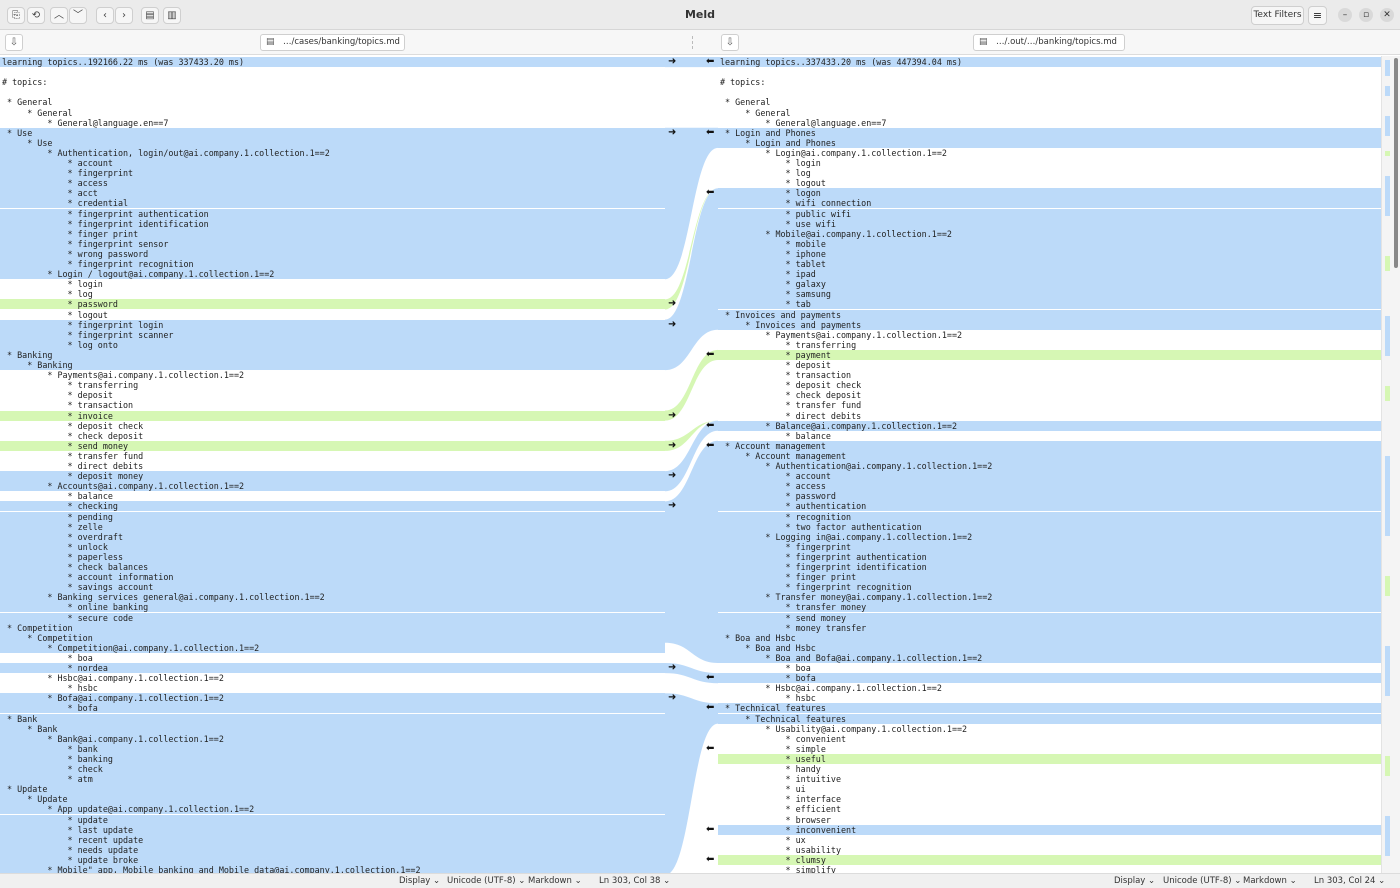 This screenshot has width=1400, height=888. I want to click on left-code-line: * deposit check, so click(332, 426).